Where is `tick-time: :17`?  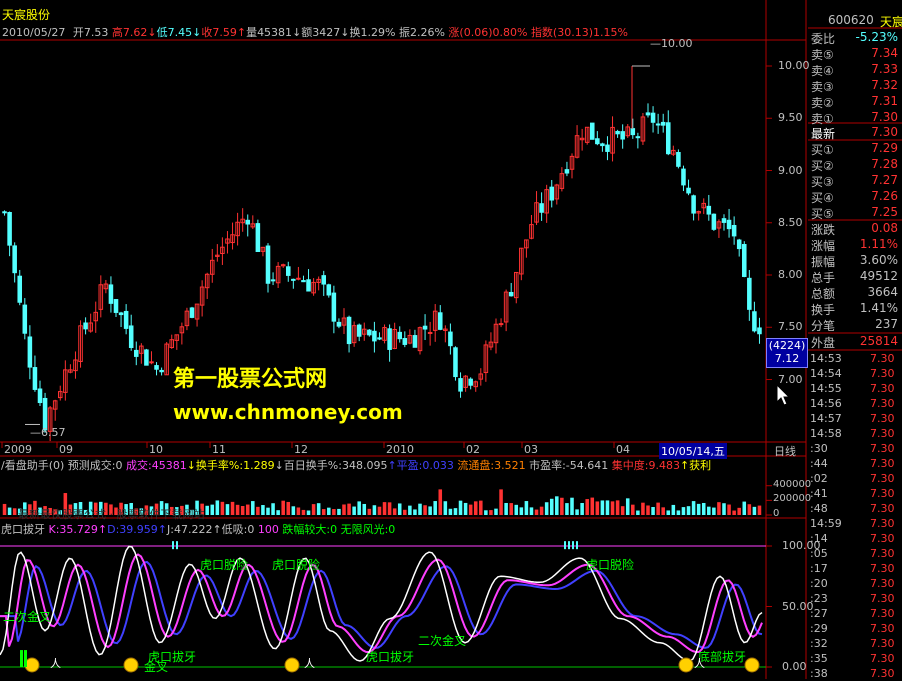
tick-time: :17 is located at coordinates (819, 568).